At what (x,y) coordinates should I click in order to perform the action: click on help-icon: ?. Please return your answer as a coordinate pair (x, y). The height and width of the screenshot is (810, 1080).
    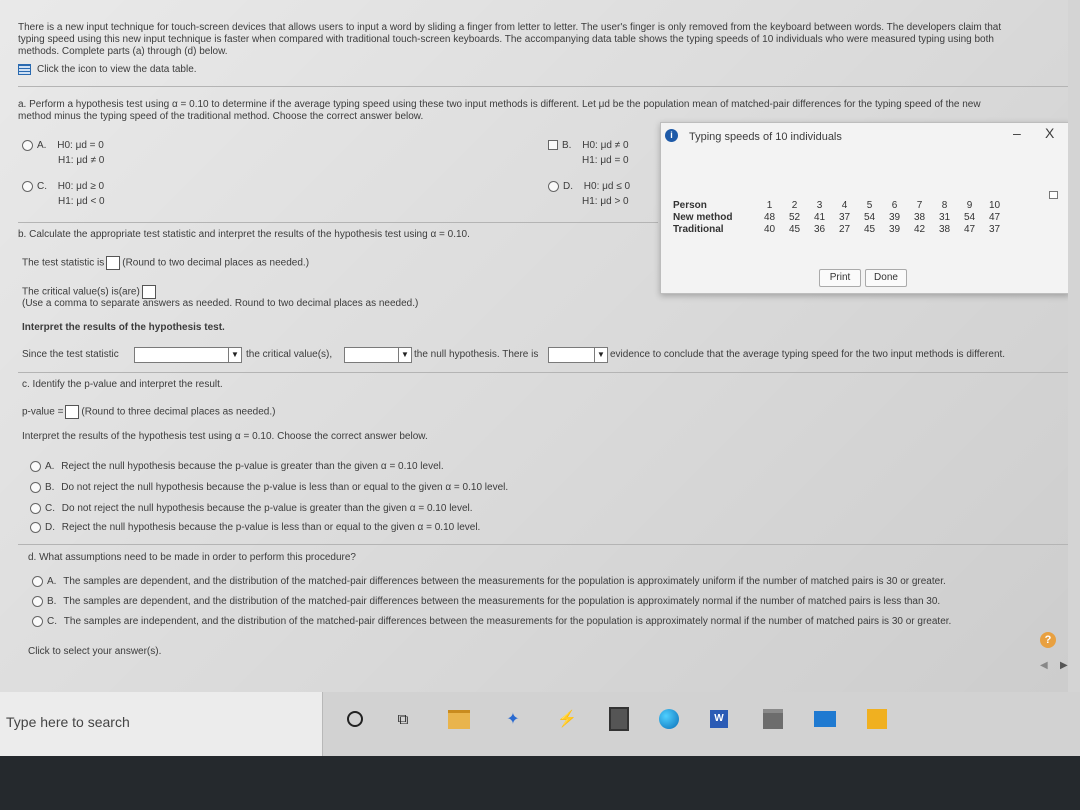
    Looking at the image, I should click on (1048, 640).